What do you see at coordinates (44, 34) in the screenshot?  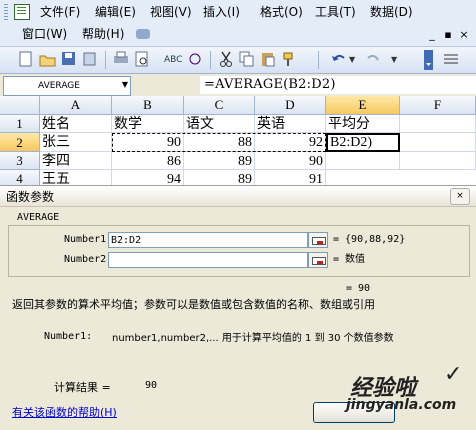 I see `menu-window: 窗口(W)` at bounding box center [44, 34].